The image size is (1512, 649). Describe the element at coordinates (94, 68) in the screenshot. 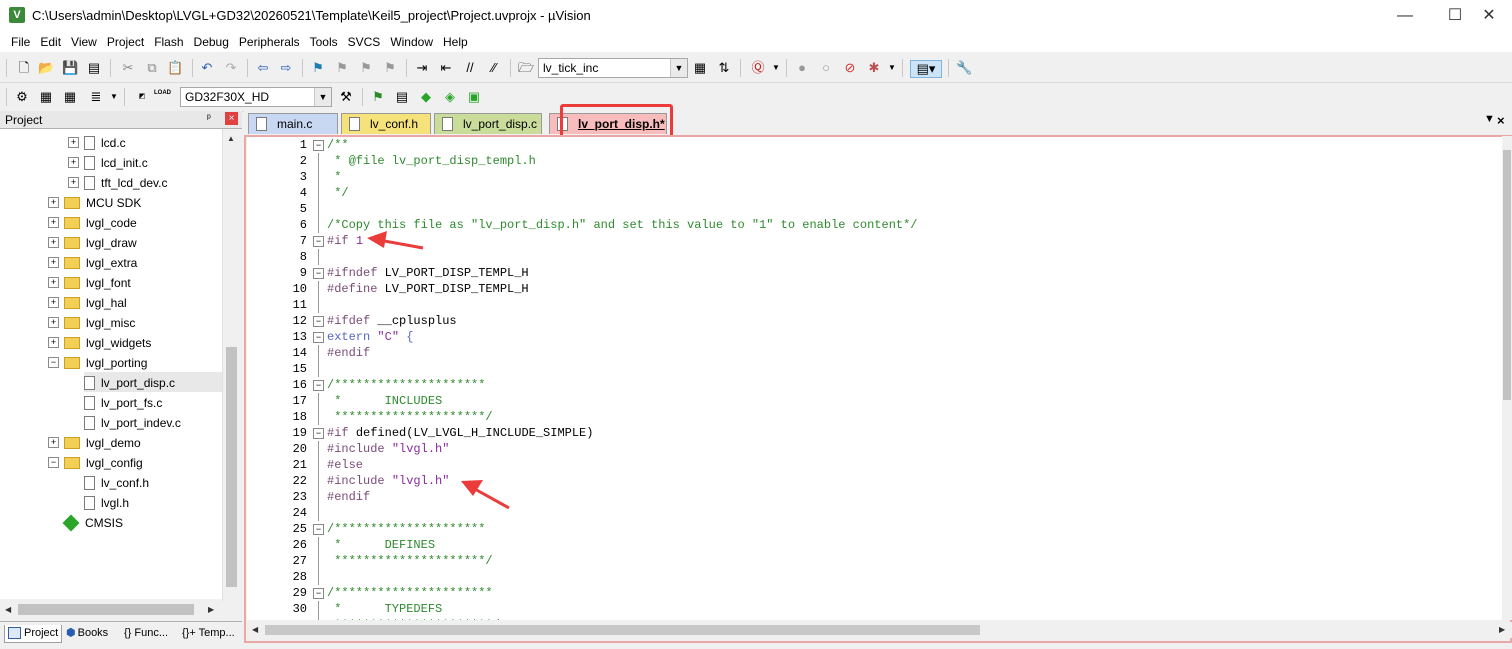

I see `save-all-icon: ▤` at that location.